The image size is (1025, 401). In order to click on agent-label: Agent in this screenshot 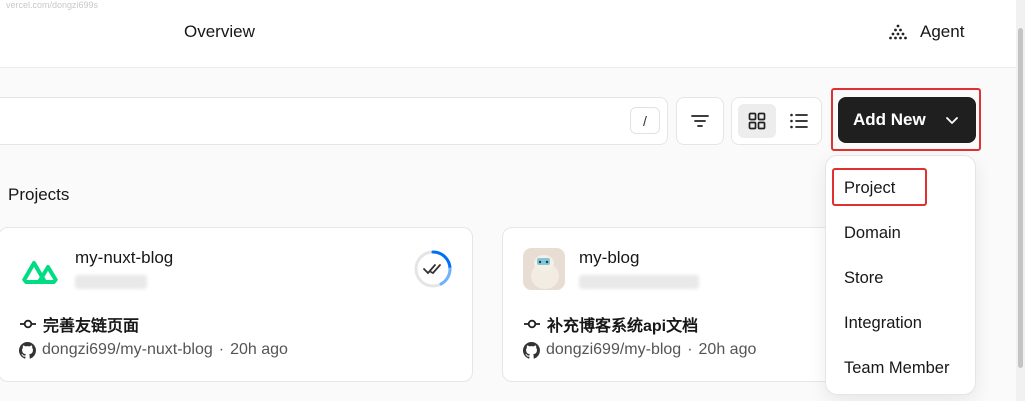, I will do `click(942, 31)`.